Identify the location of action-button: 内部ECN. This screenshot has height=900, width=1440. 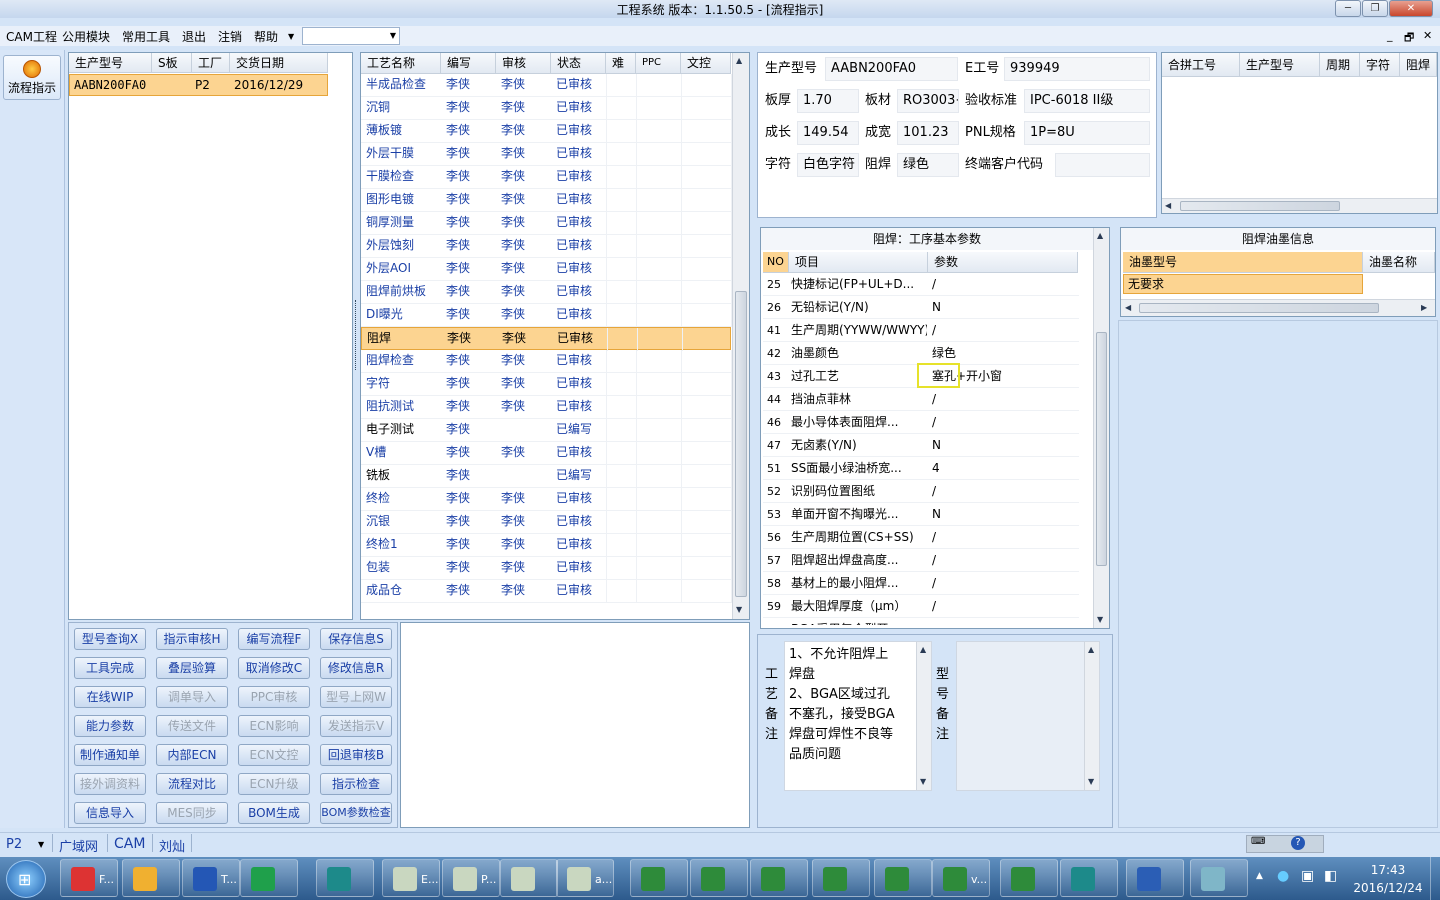
(192, 755).